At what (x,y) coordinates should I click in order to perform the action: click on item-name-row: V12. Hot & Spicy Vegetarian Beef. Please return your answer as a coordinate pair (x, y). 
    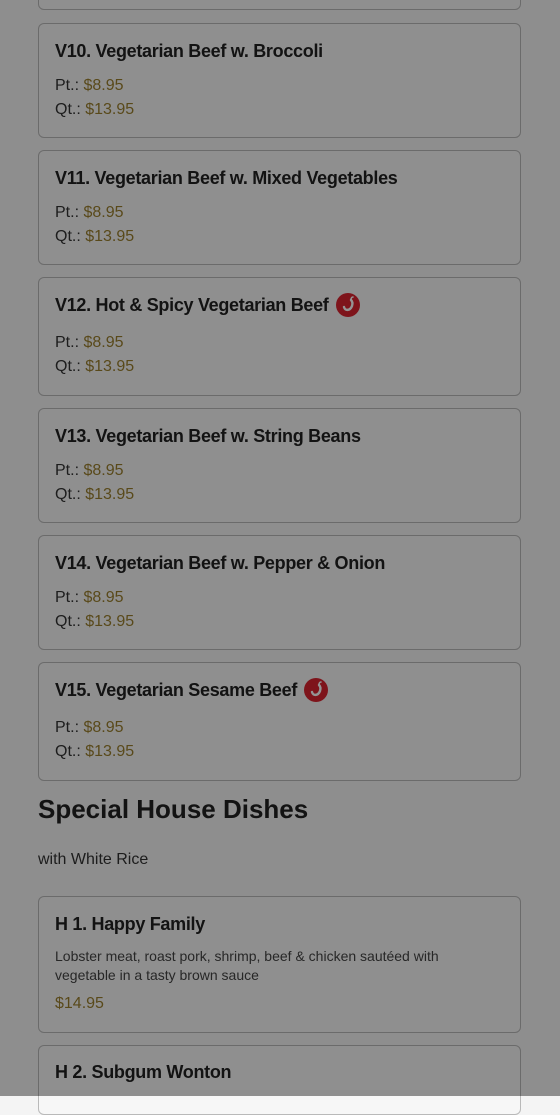
    Looking at the image, I should click on (207, 305).